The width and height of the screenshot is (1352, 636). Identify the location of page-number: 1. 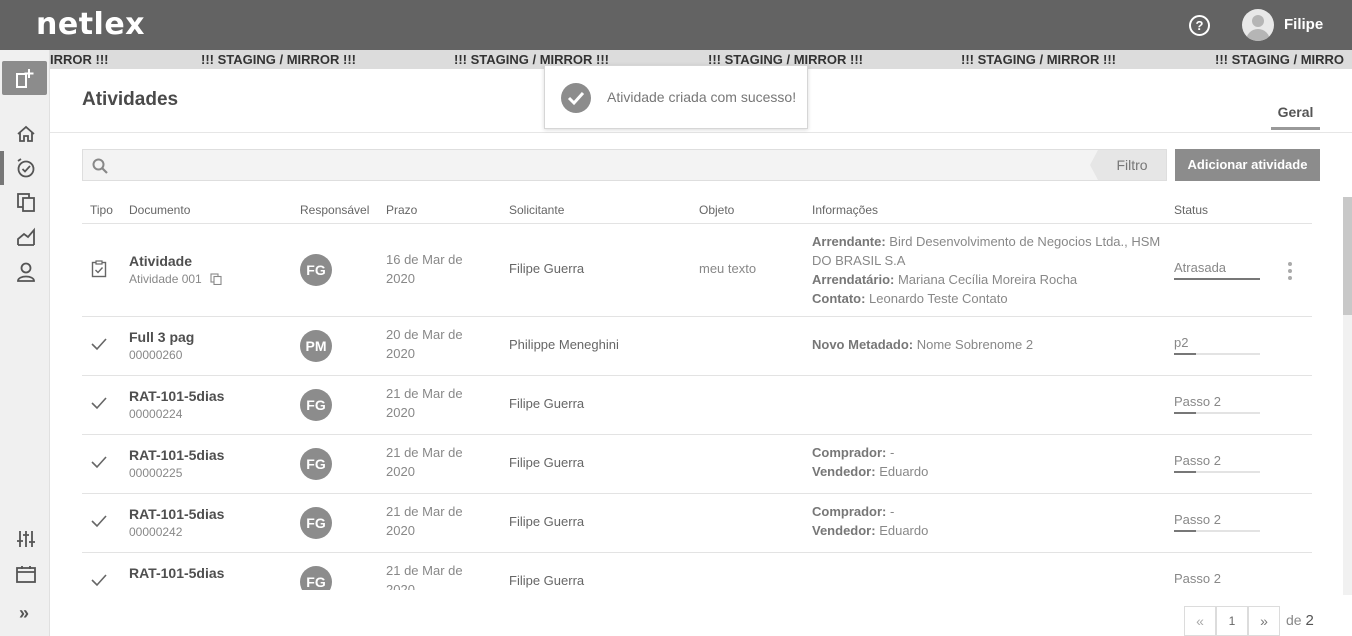
(1232, 621).